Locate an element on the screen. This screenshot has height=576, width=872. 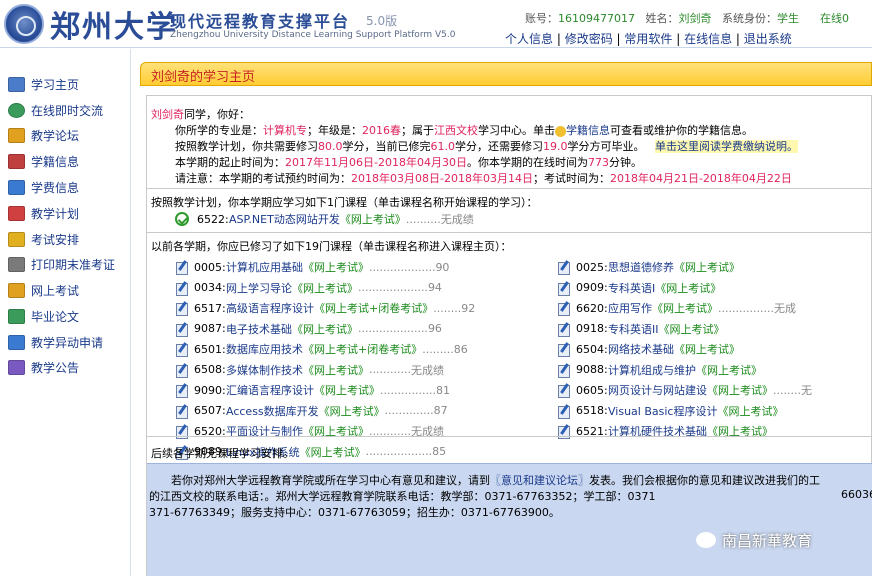
course-name: 多媒体制作技术 is located at coordinates (264, 370).